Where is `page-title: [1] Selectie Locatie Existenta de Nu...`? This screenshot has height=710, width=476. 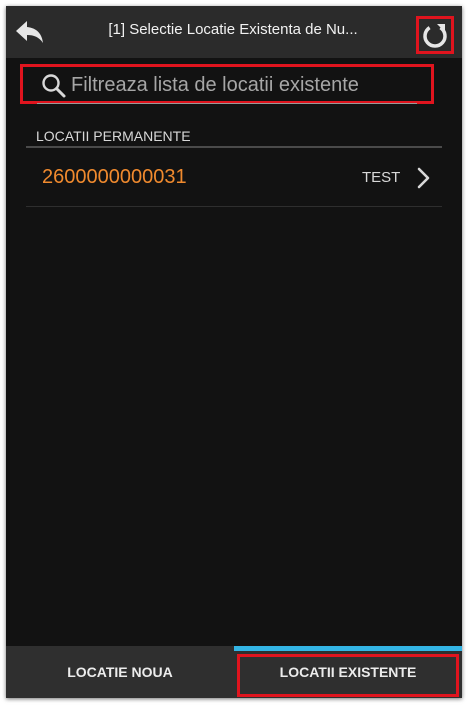 page-title: [1] Selectie Locatie Existenta de Nu... is located at coordinates (233, 29).